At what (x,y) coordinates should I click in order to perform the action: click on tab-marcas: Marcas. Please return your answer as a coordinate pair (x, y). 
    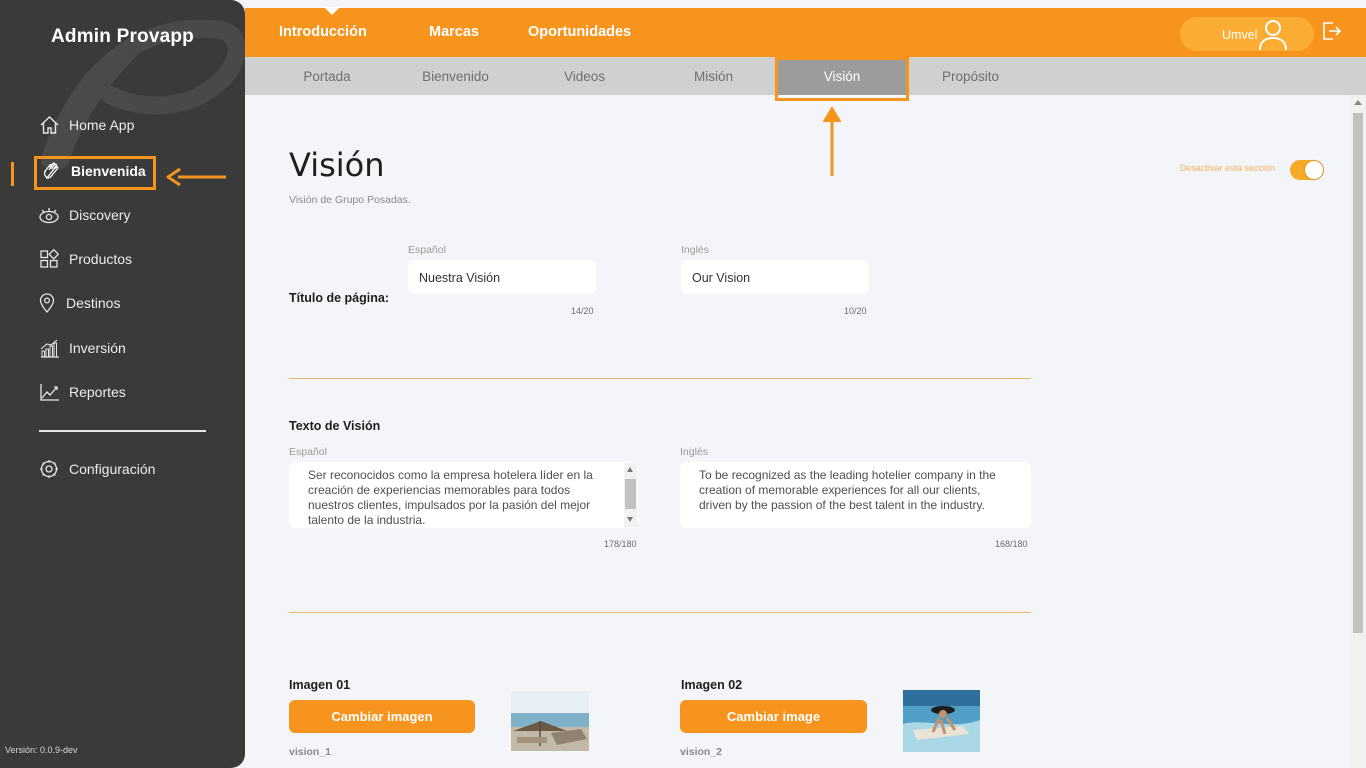
    Looking at the image, I should click on (454, 32).